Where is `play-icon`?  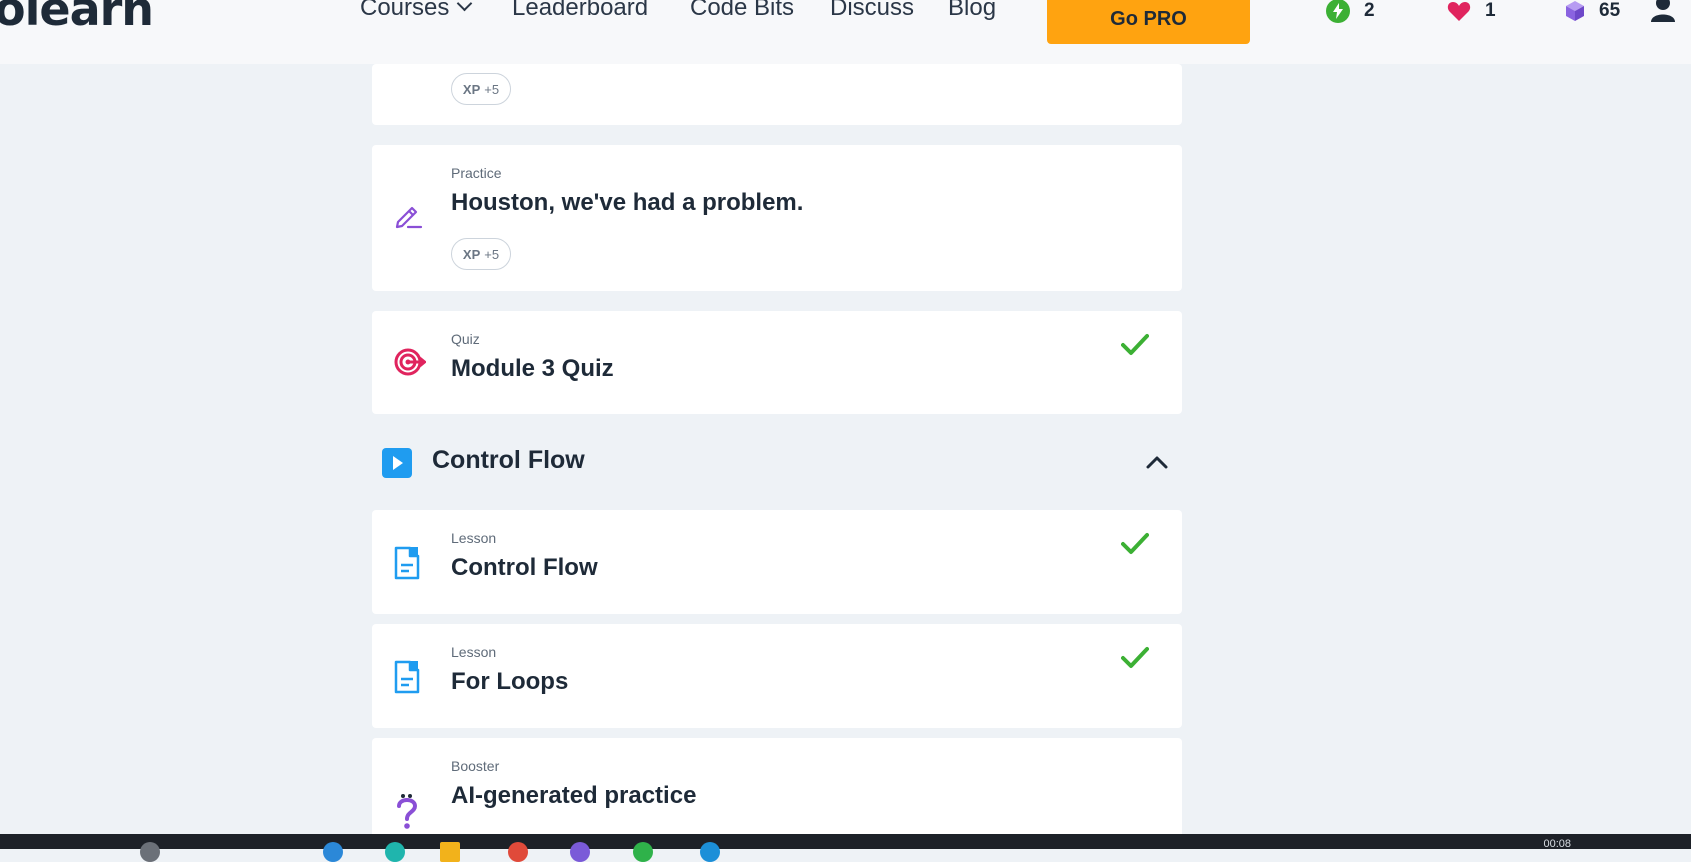
play-icon is located at coordinates (397, 463).